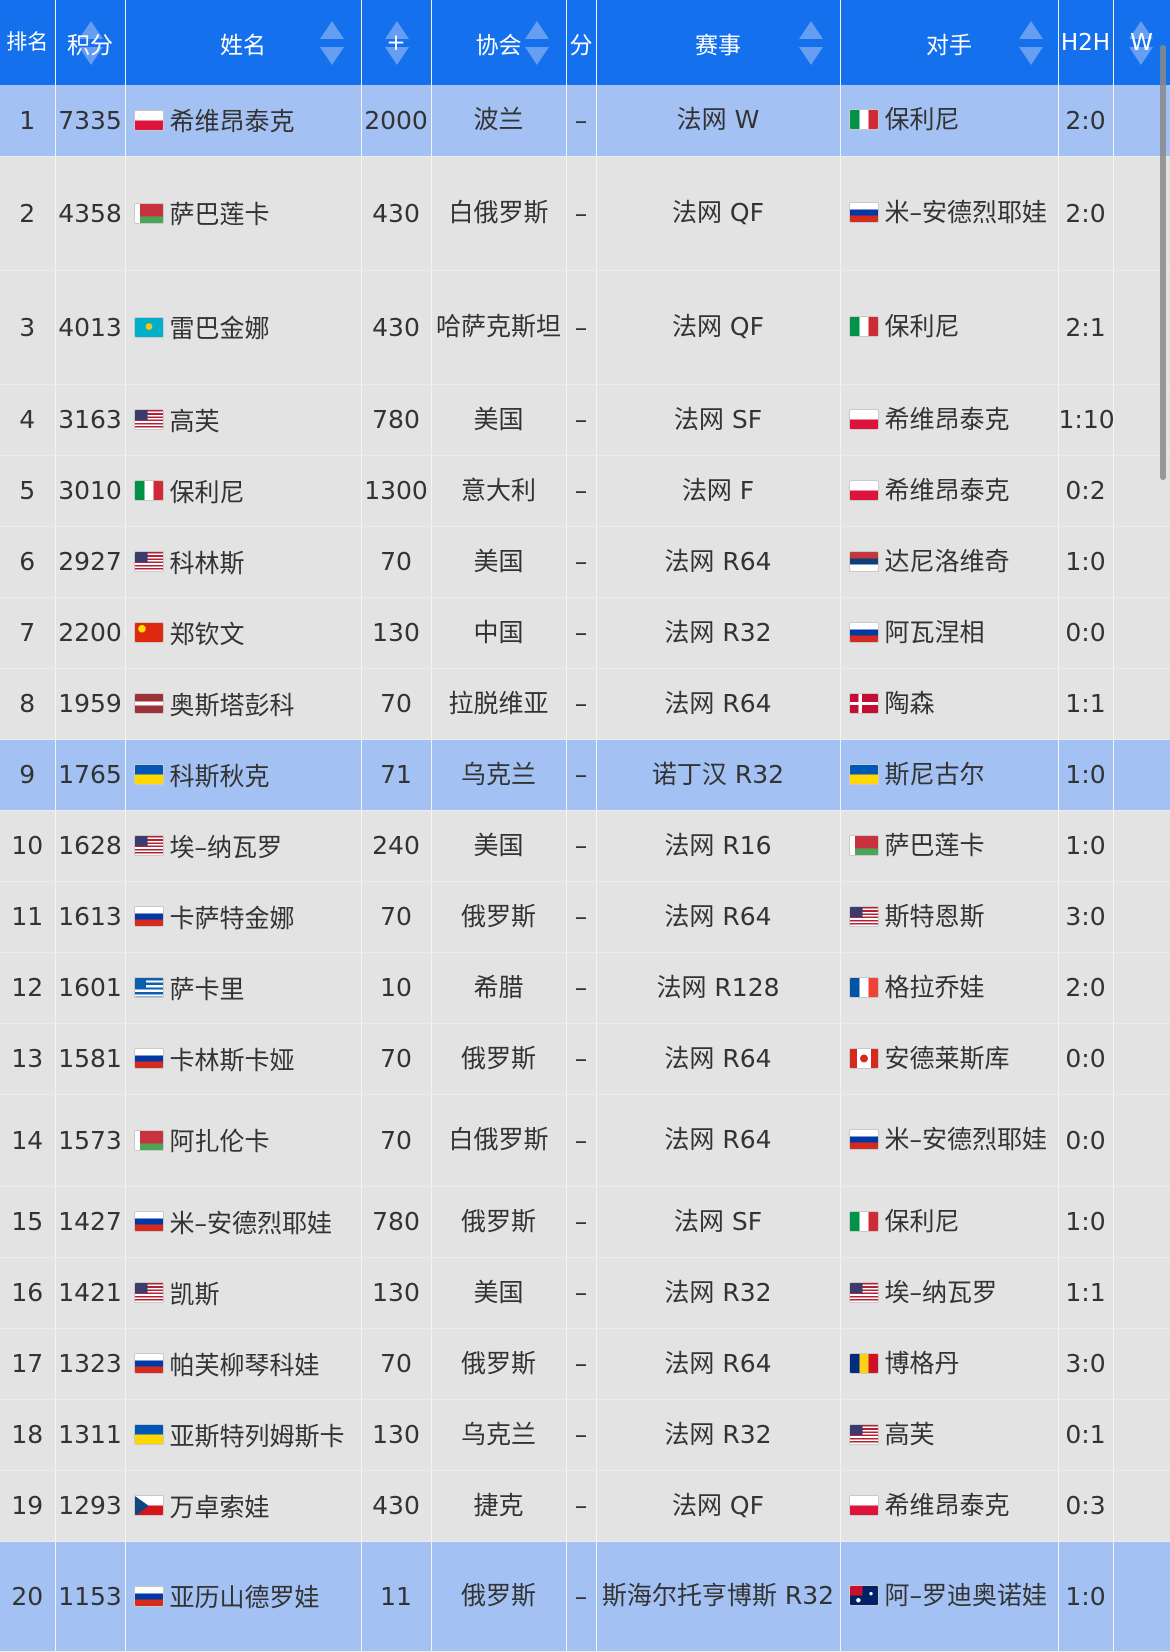 This screenshot has height=1652, width=1170. I want to click on player-cell: 万卓索娃, so click(243, 1506).